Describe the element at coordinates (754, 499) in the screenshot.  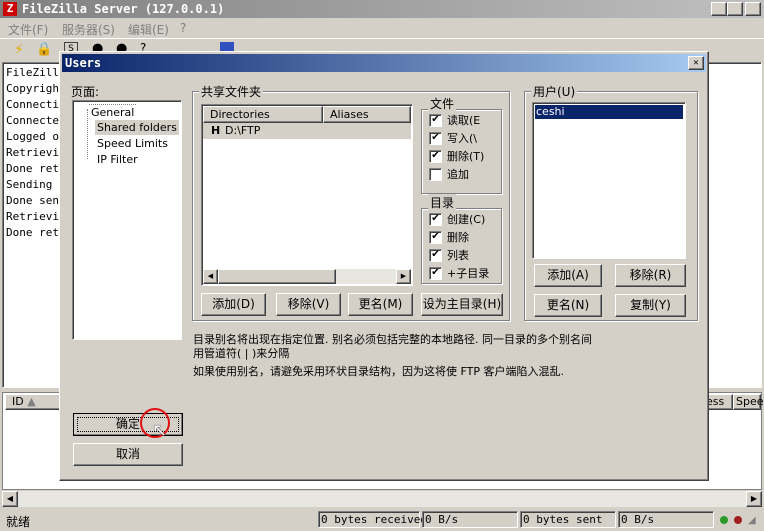
I see `scroll-right-arrow: ▶` at that location.